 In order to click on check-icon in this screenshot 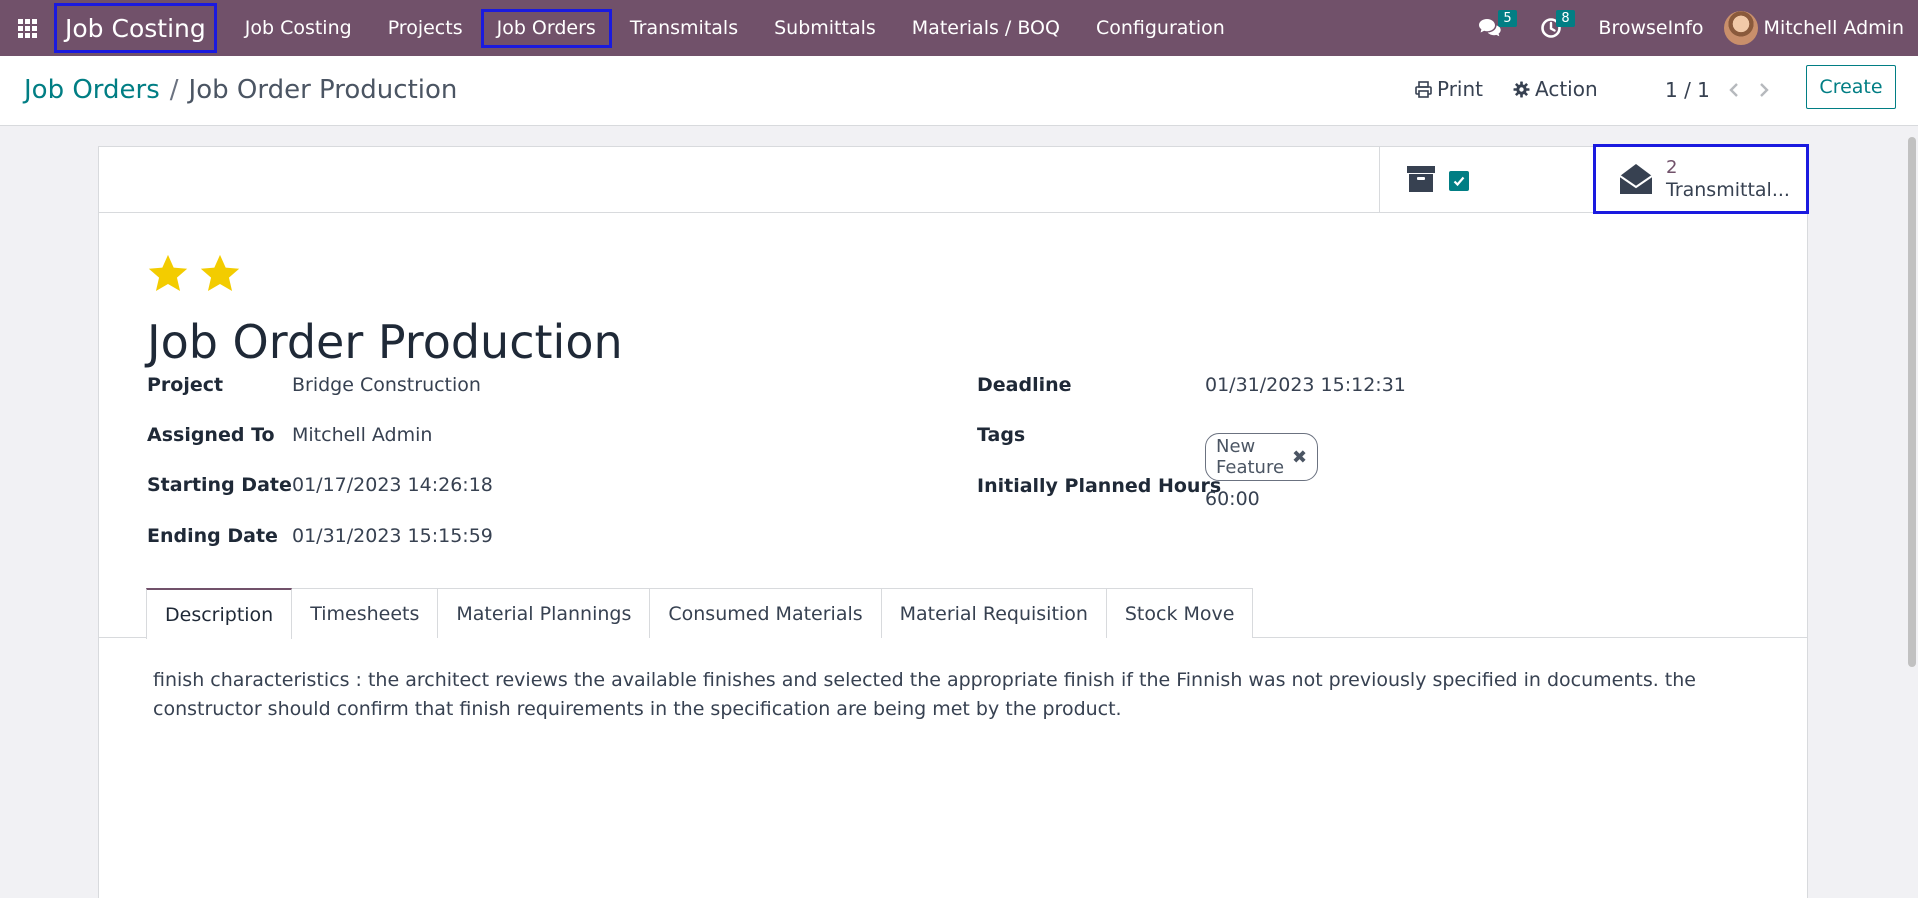, I will do `click(1459, 181)`.